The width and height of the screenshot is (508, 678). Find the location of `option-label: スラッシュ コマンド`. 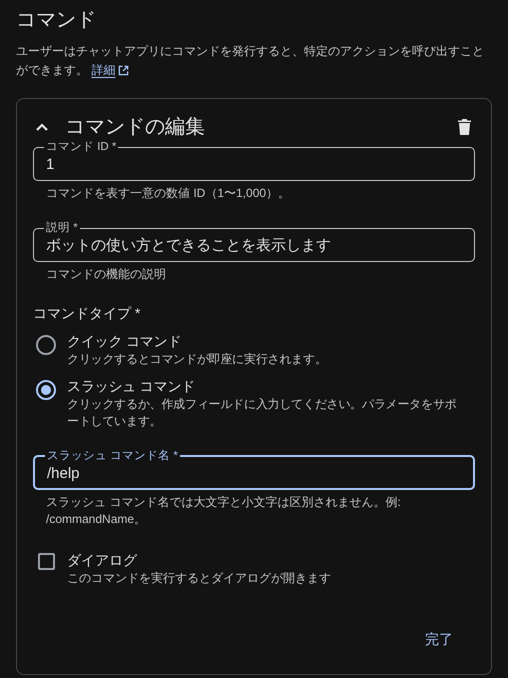

option-label: スラッシュ コマンド is located at coordinates (131, 386).